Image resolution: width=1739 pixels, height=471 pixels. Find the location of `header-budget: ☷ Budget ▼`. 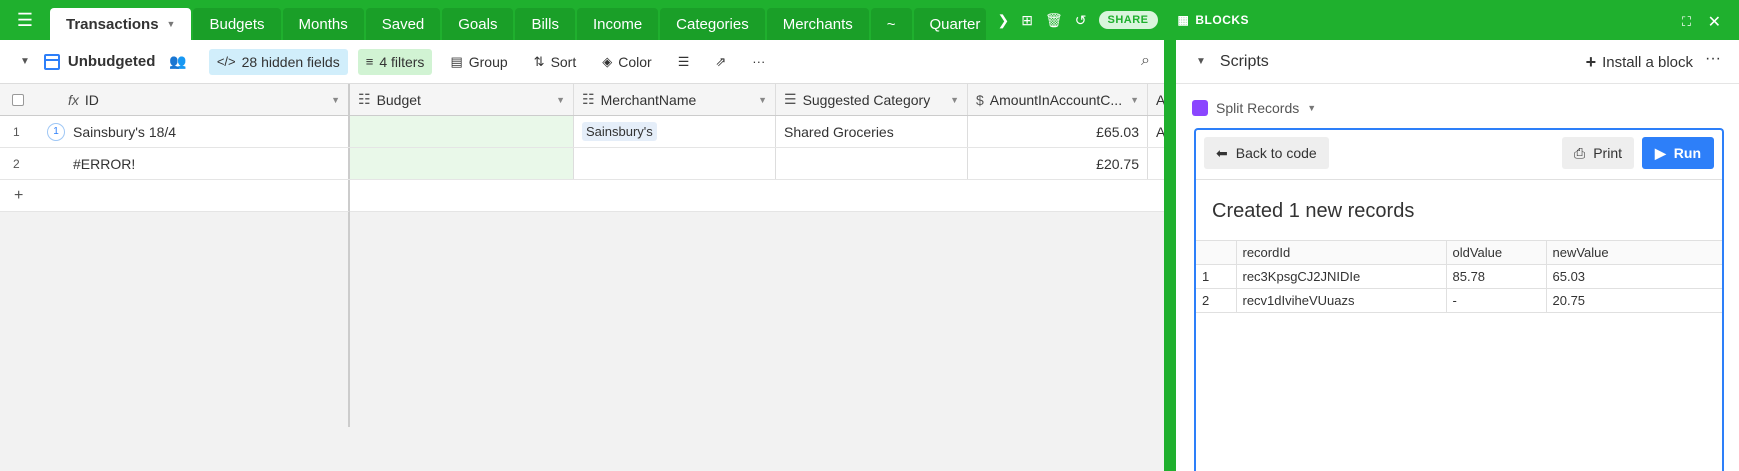

header-budget: ☷ Budget ▼ is located at coordinates (462, 99).